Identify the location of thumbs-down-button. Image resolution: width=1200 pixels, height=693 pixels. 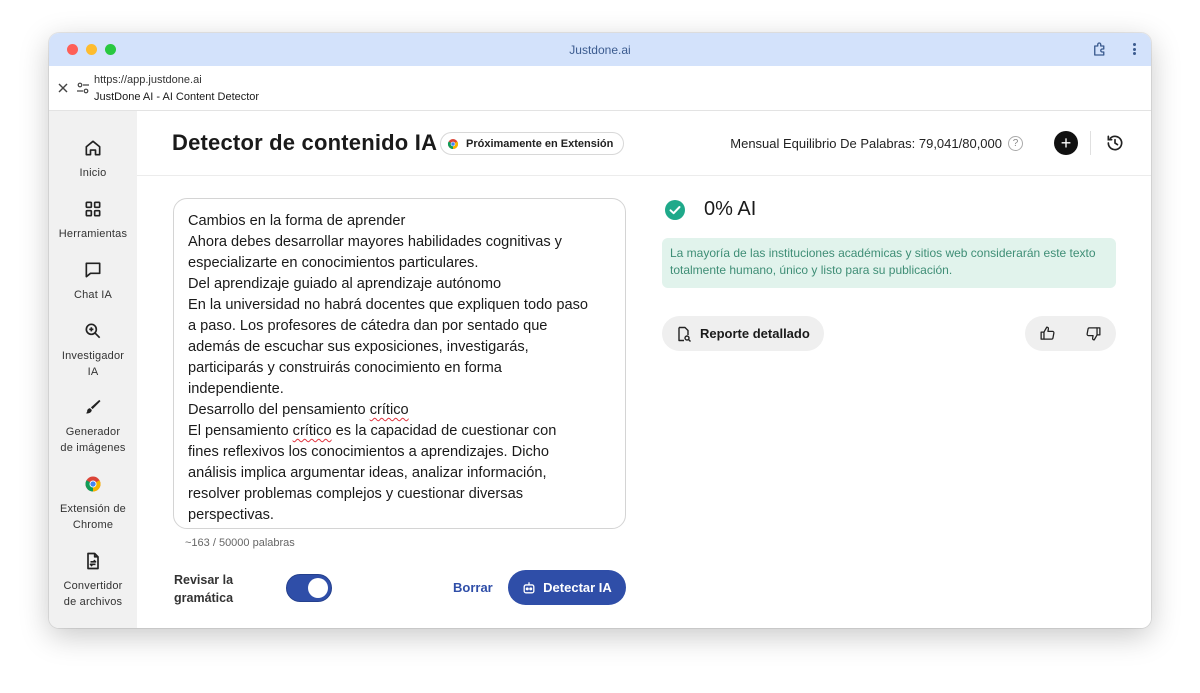
(1094, 333).